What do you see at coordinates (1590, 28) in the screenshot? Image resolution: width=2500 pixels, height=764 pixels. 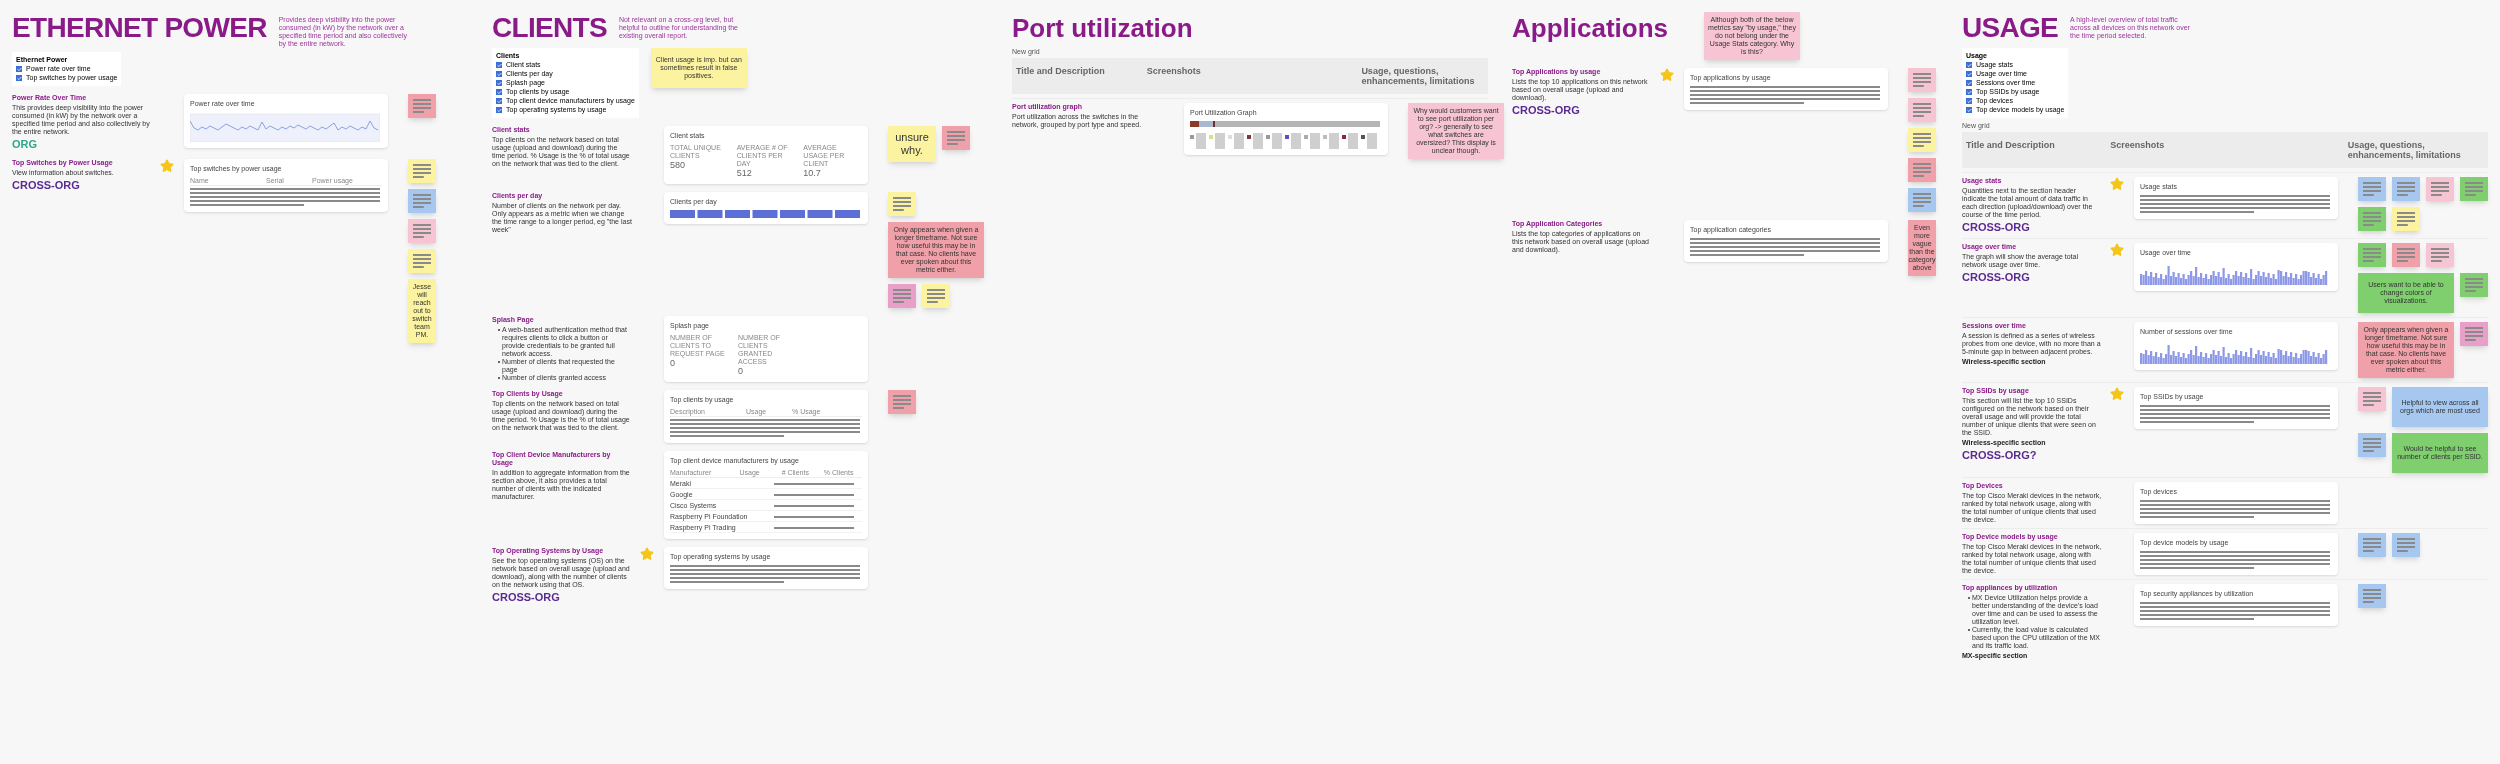 I see `board-title: Applications` at bounding box center [1590, 28].